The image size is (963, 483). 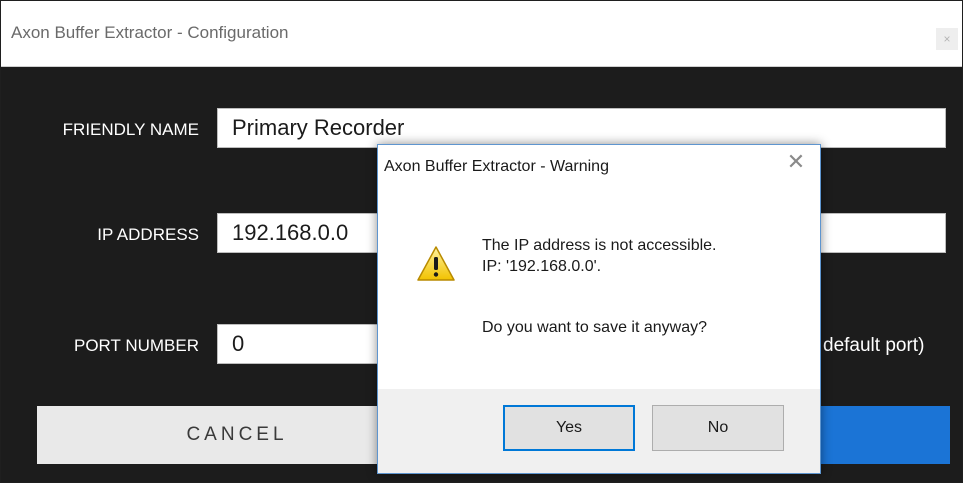 What do you see at coordinates (879, 435) in the screenshot?
I see `save-button` at bounding box center [879, 435].